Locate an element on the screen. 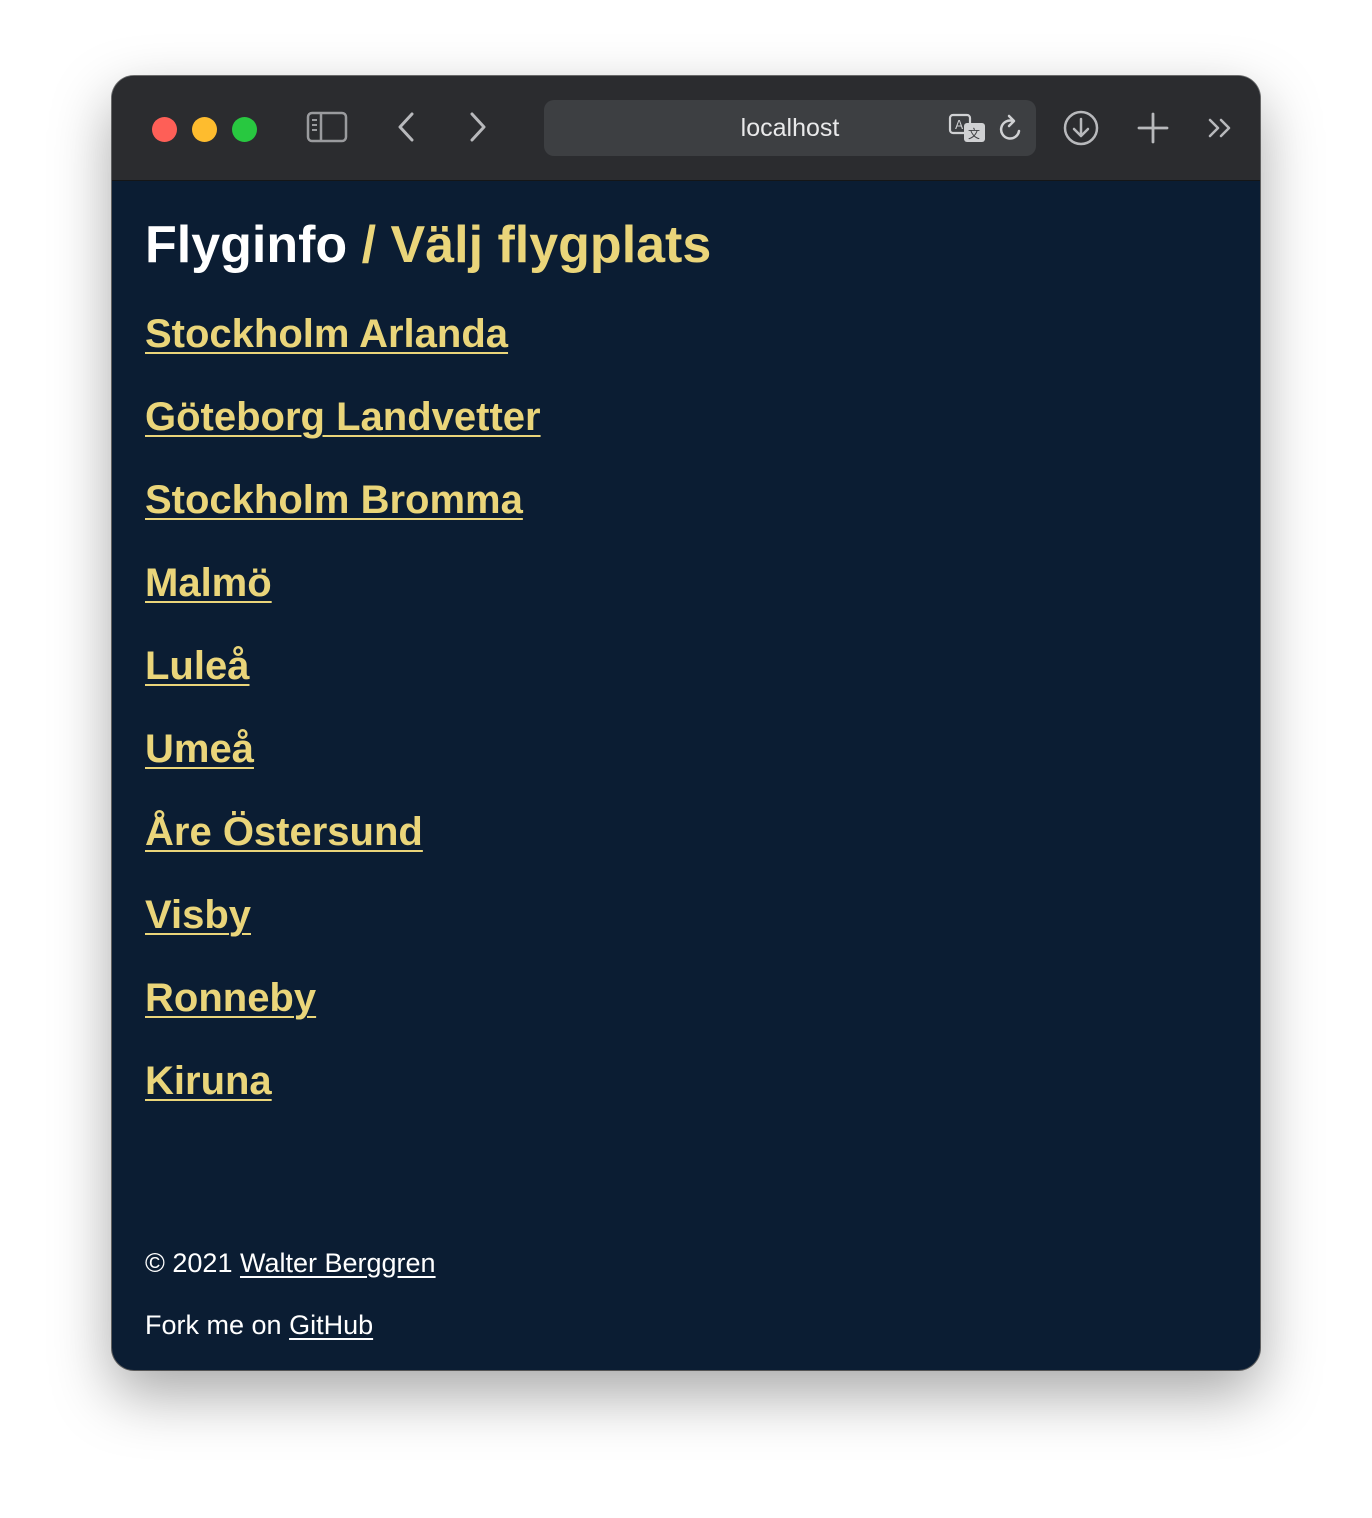  list-item: Åre Östersund is located at coordinates (343, 850).